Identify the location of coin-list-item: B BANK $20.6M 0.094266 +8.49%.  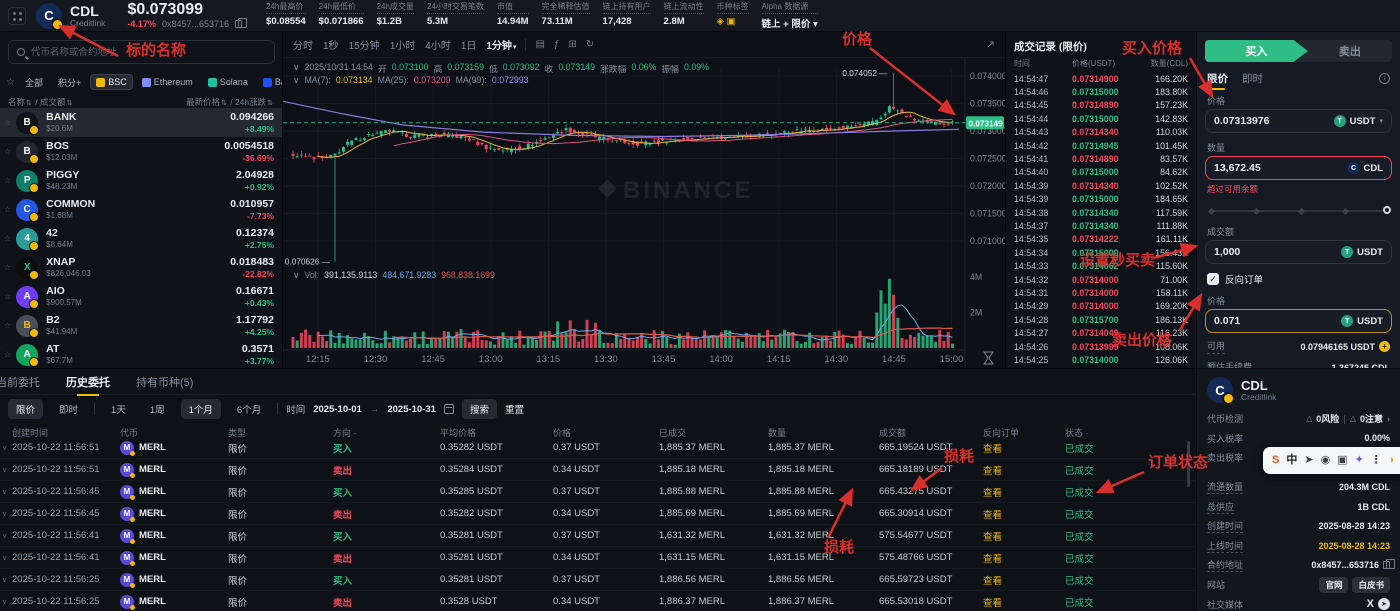
(141, 122).